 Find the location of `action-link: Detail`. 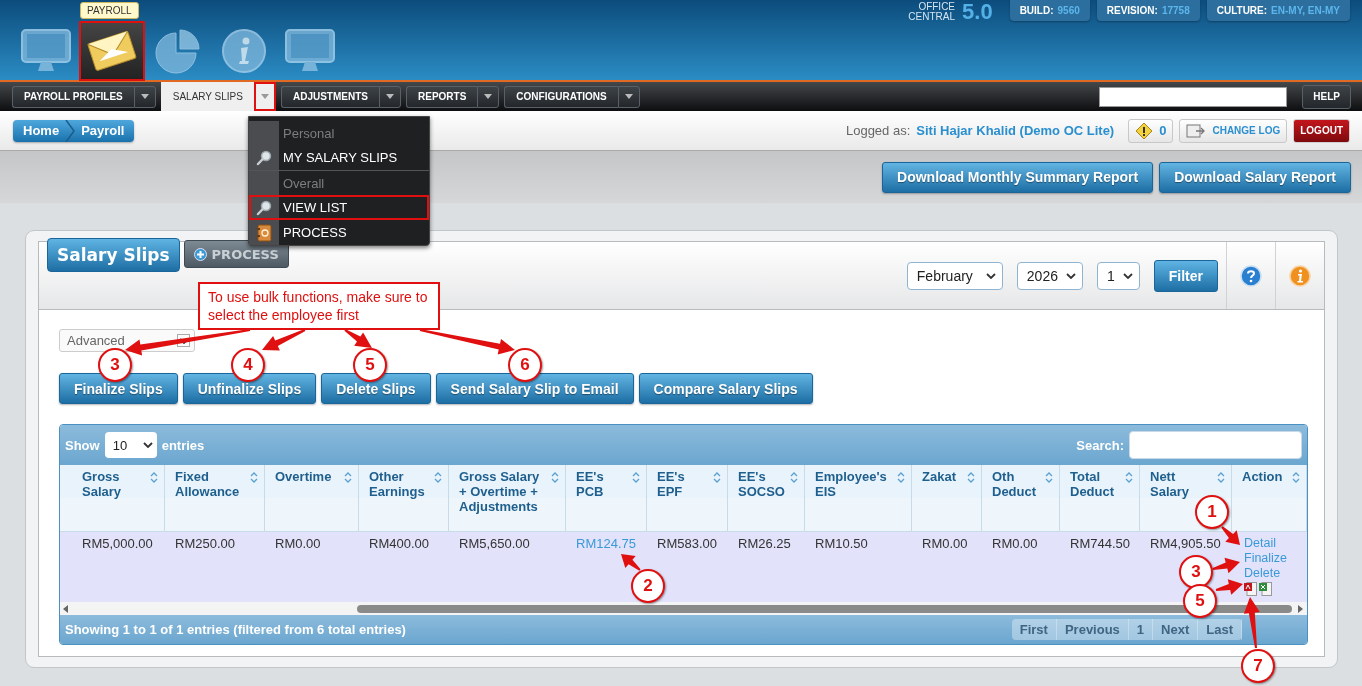

action-link: Detail is located at coordinates (1260, 543).